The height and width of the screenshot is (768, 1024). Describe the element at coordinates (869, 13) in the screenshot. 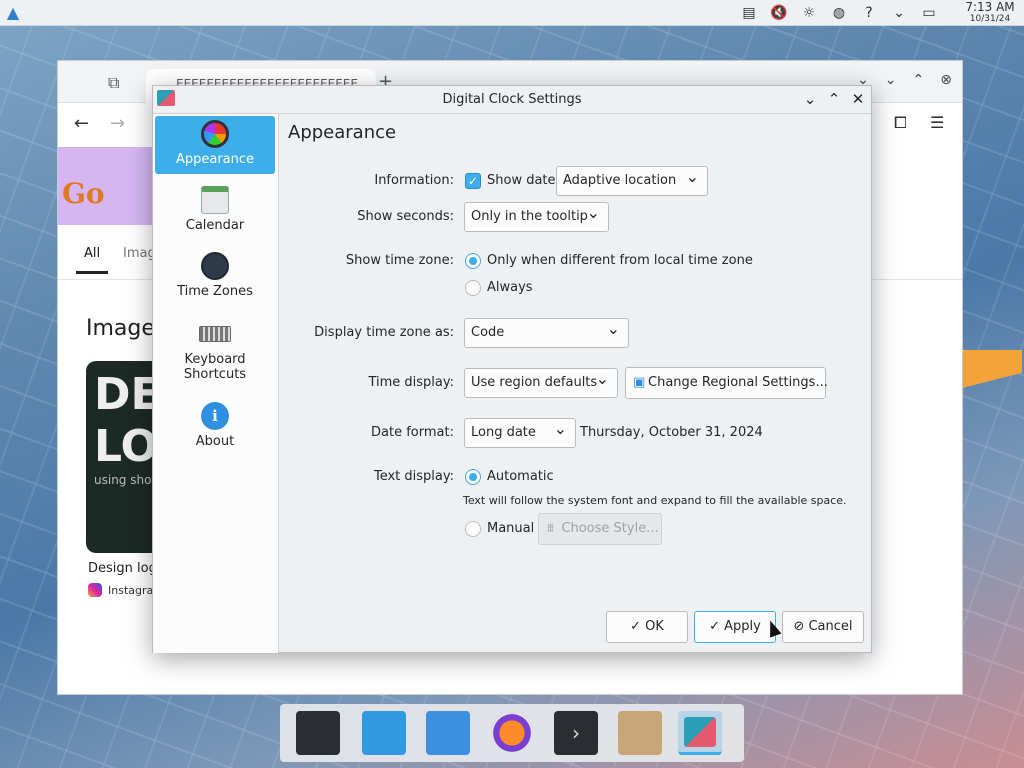

I see `help-icon: ?` at that location.